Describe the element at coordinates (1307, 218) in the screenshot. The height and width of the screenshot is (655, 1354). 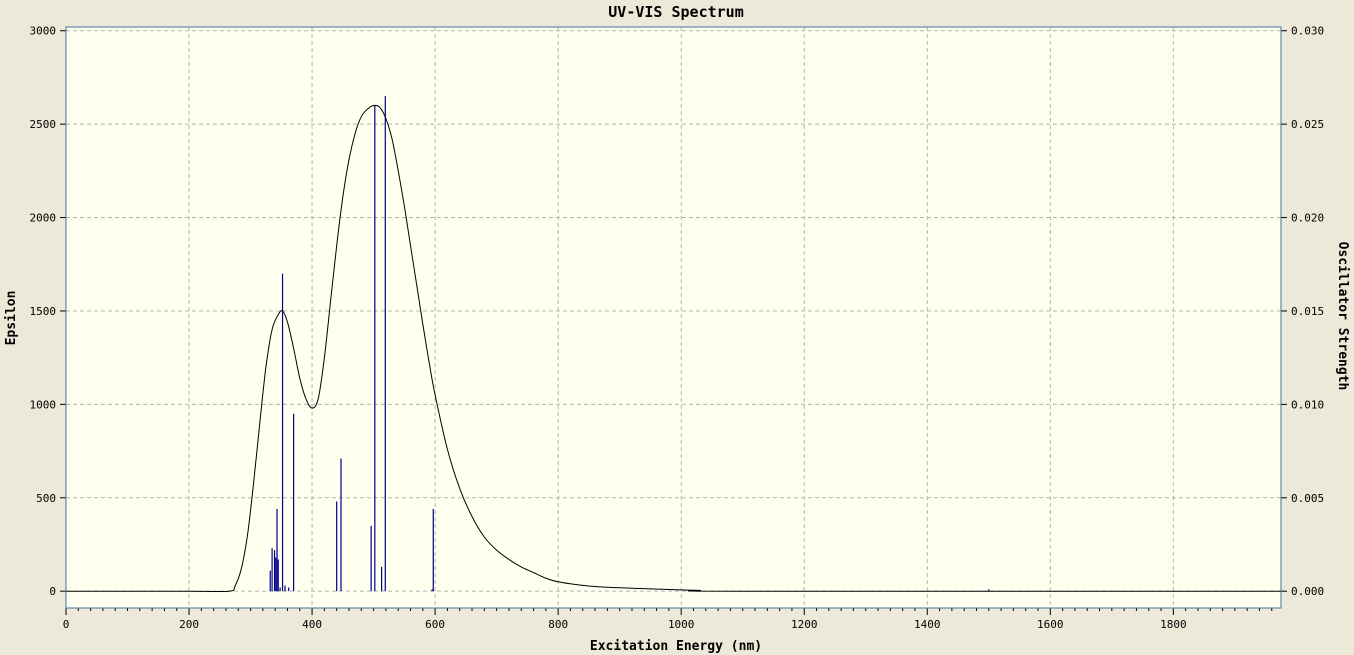
I see `y2-tick-label: 0.020` at that location.